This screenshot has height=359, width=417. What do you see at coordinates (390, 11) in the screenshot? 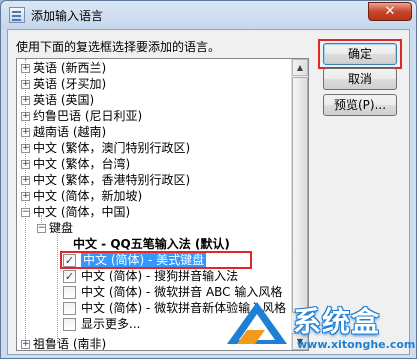
I see `close-button: ✕` at bounding box center [390, 11].